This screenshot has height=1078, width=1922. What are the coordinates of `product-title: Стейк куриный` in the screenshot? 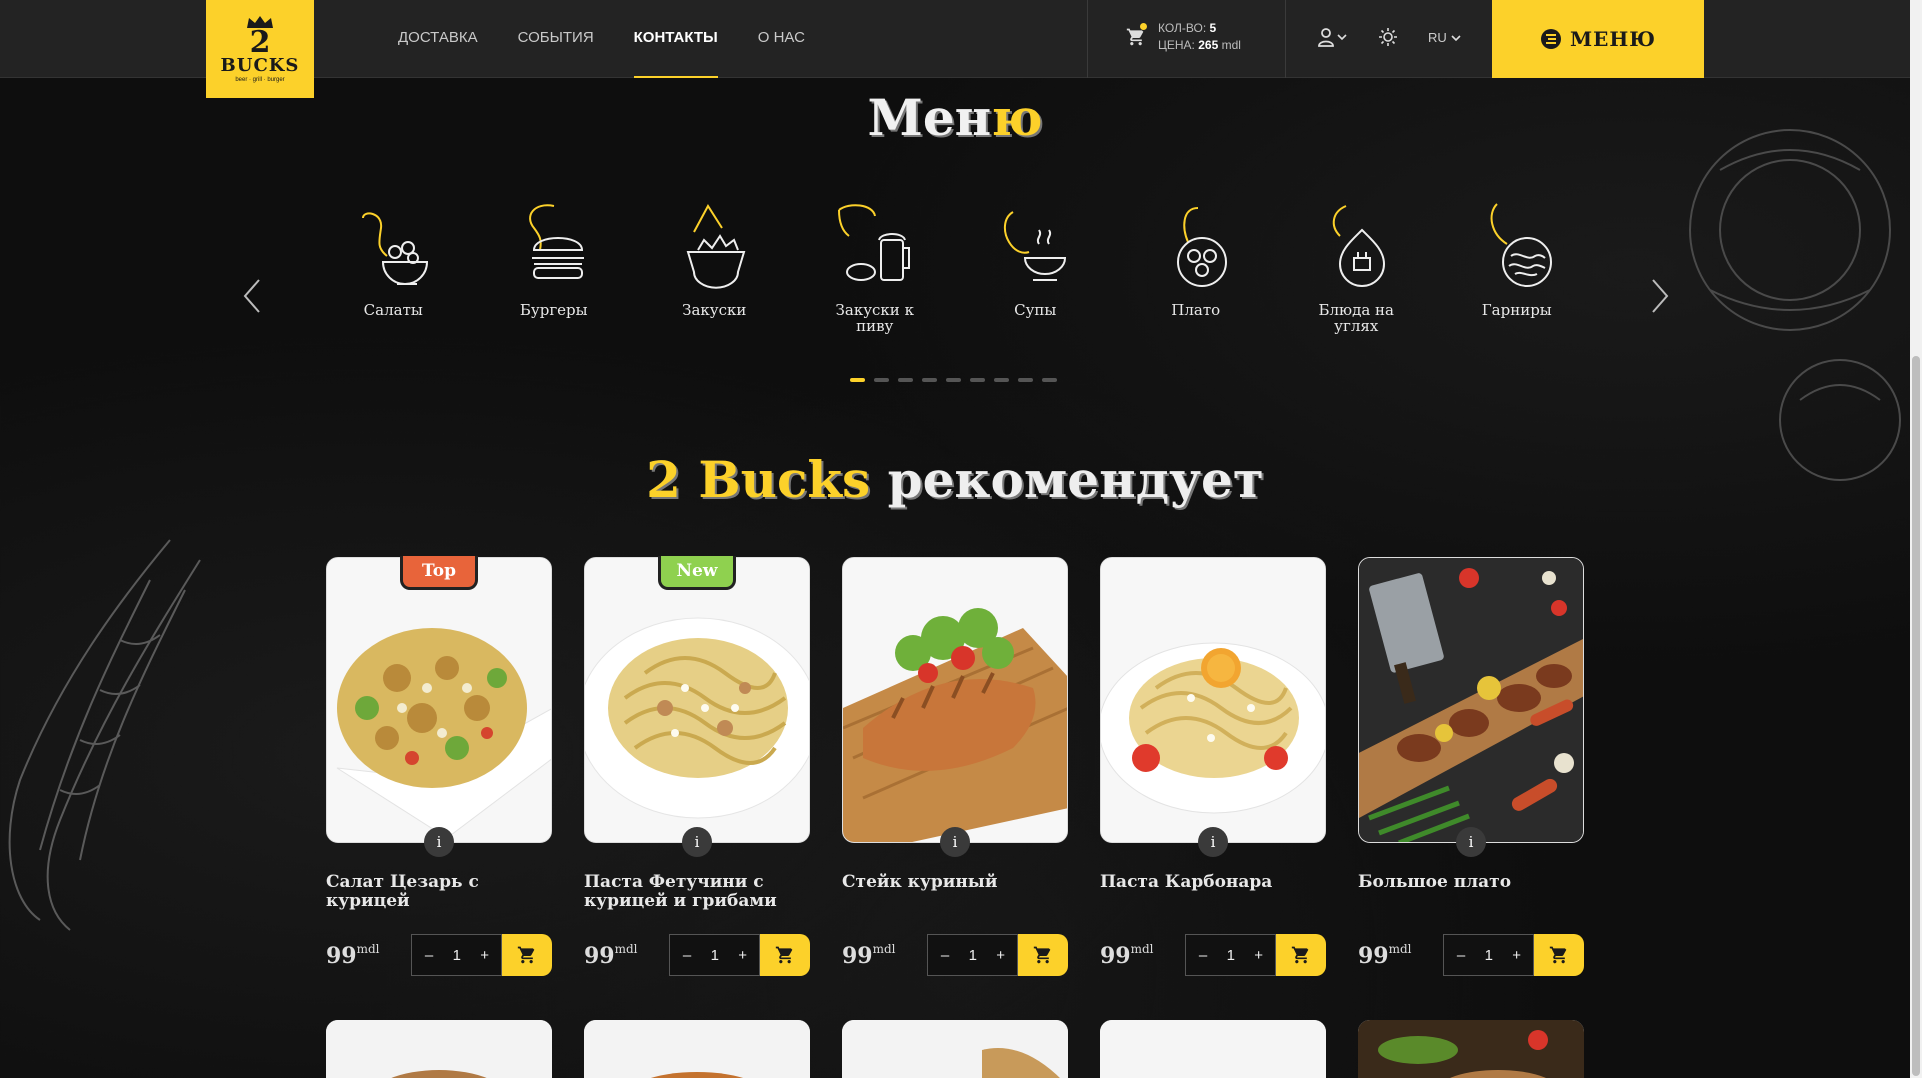 It's located at (955, 895).